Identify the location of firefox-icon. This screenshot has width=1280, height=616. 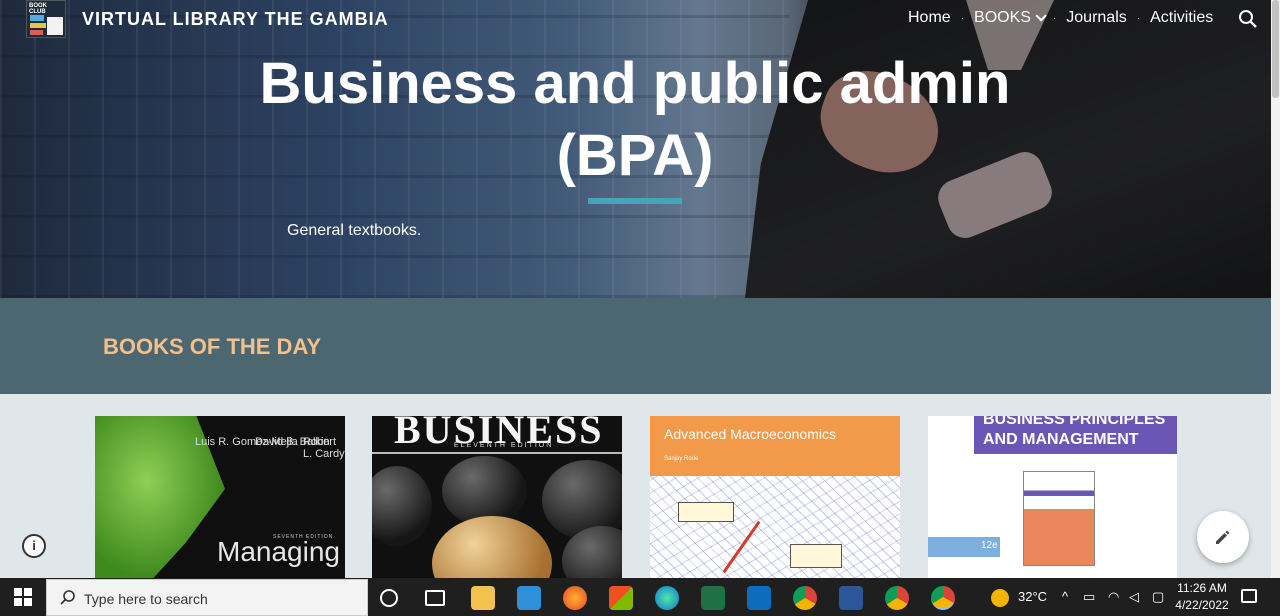
(575, 598).